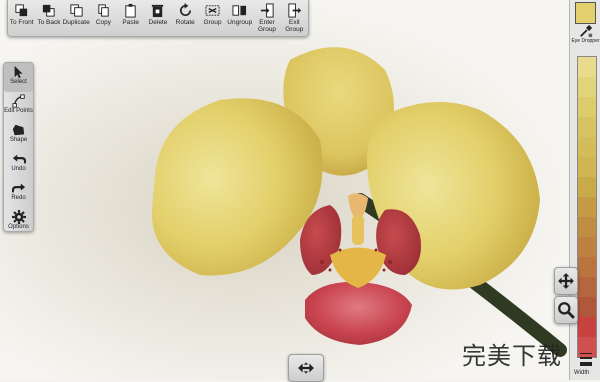 Image resolution: width=600 pixels, height=382 pixels. I want to click on move-arrows-icon, so click(566, 281).